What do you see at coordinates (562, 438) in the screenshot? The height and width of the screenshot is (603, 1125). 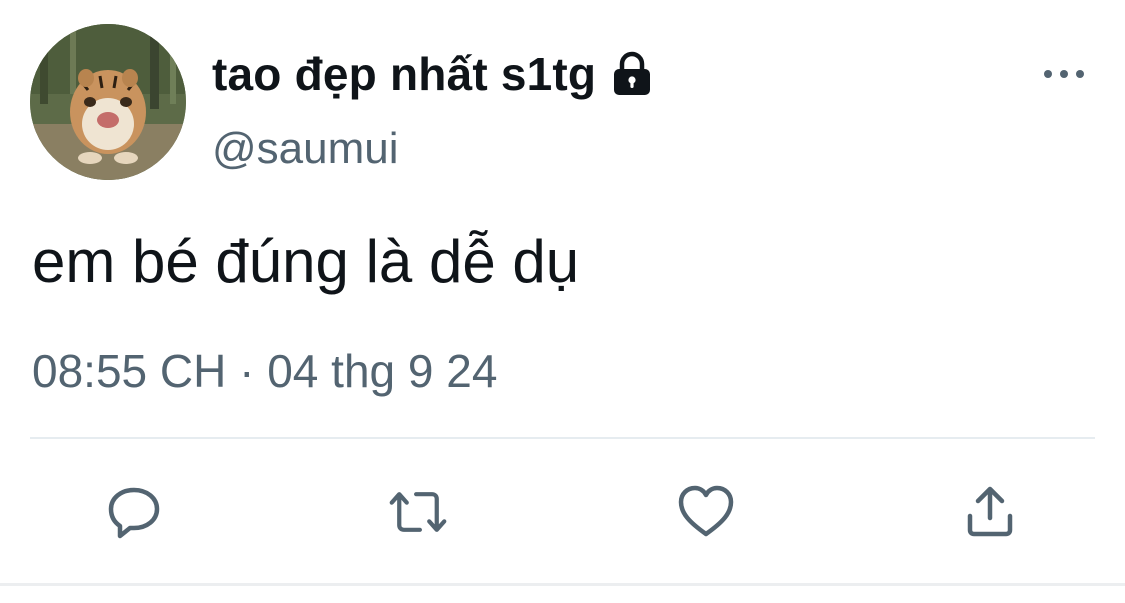 I see `divider` at bounding box center [562, 438].